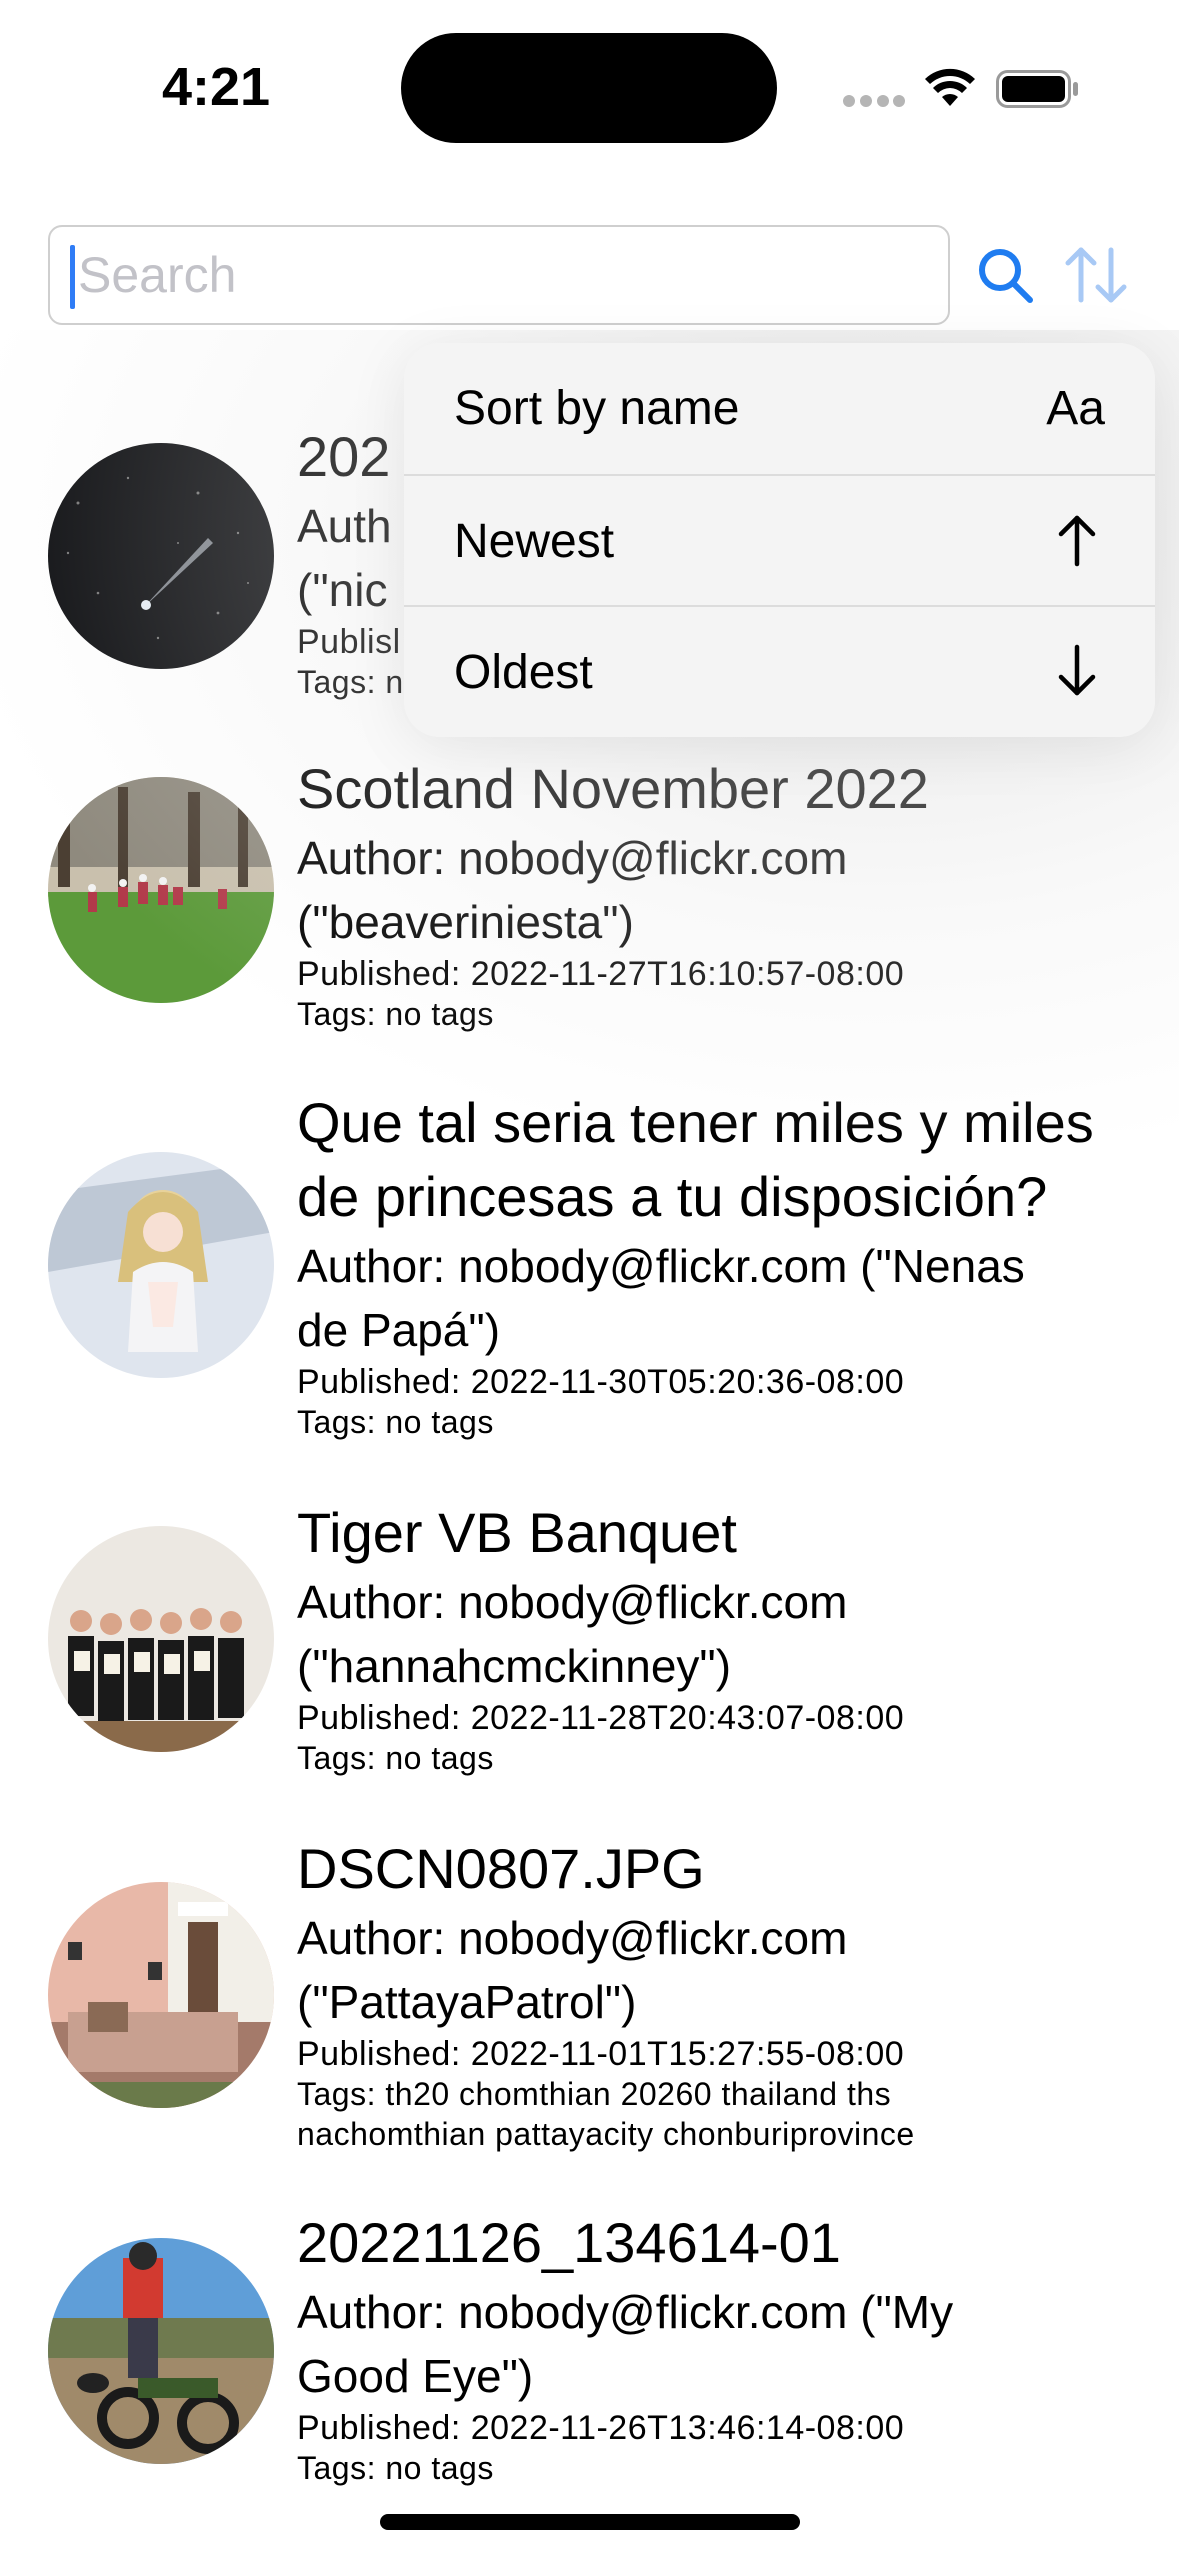 The image size is (1179, 2556). What do you see at coordinates (601, 2054) in the screenshot?
I see `item-published: Published: 2022-11-01T15:27:55-08:00` at bounding box center [601, 2054].